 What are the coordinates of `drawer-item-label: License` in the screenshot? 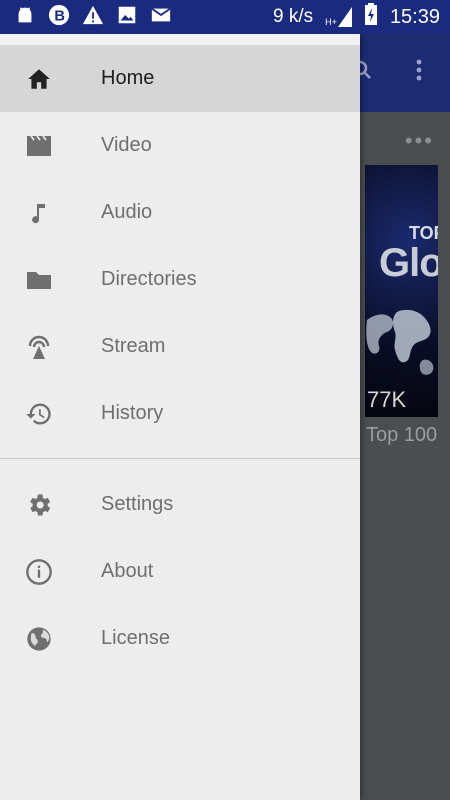 It's located at (135, 638).